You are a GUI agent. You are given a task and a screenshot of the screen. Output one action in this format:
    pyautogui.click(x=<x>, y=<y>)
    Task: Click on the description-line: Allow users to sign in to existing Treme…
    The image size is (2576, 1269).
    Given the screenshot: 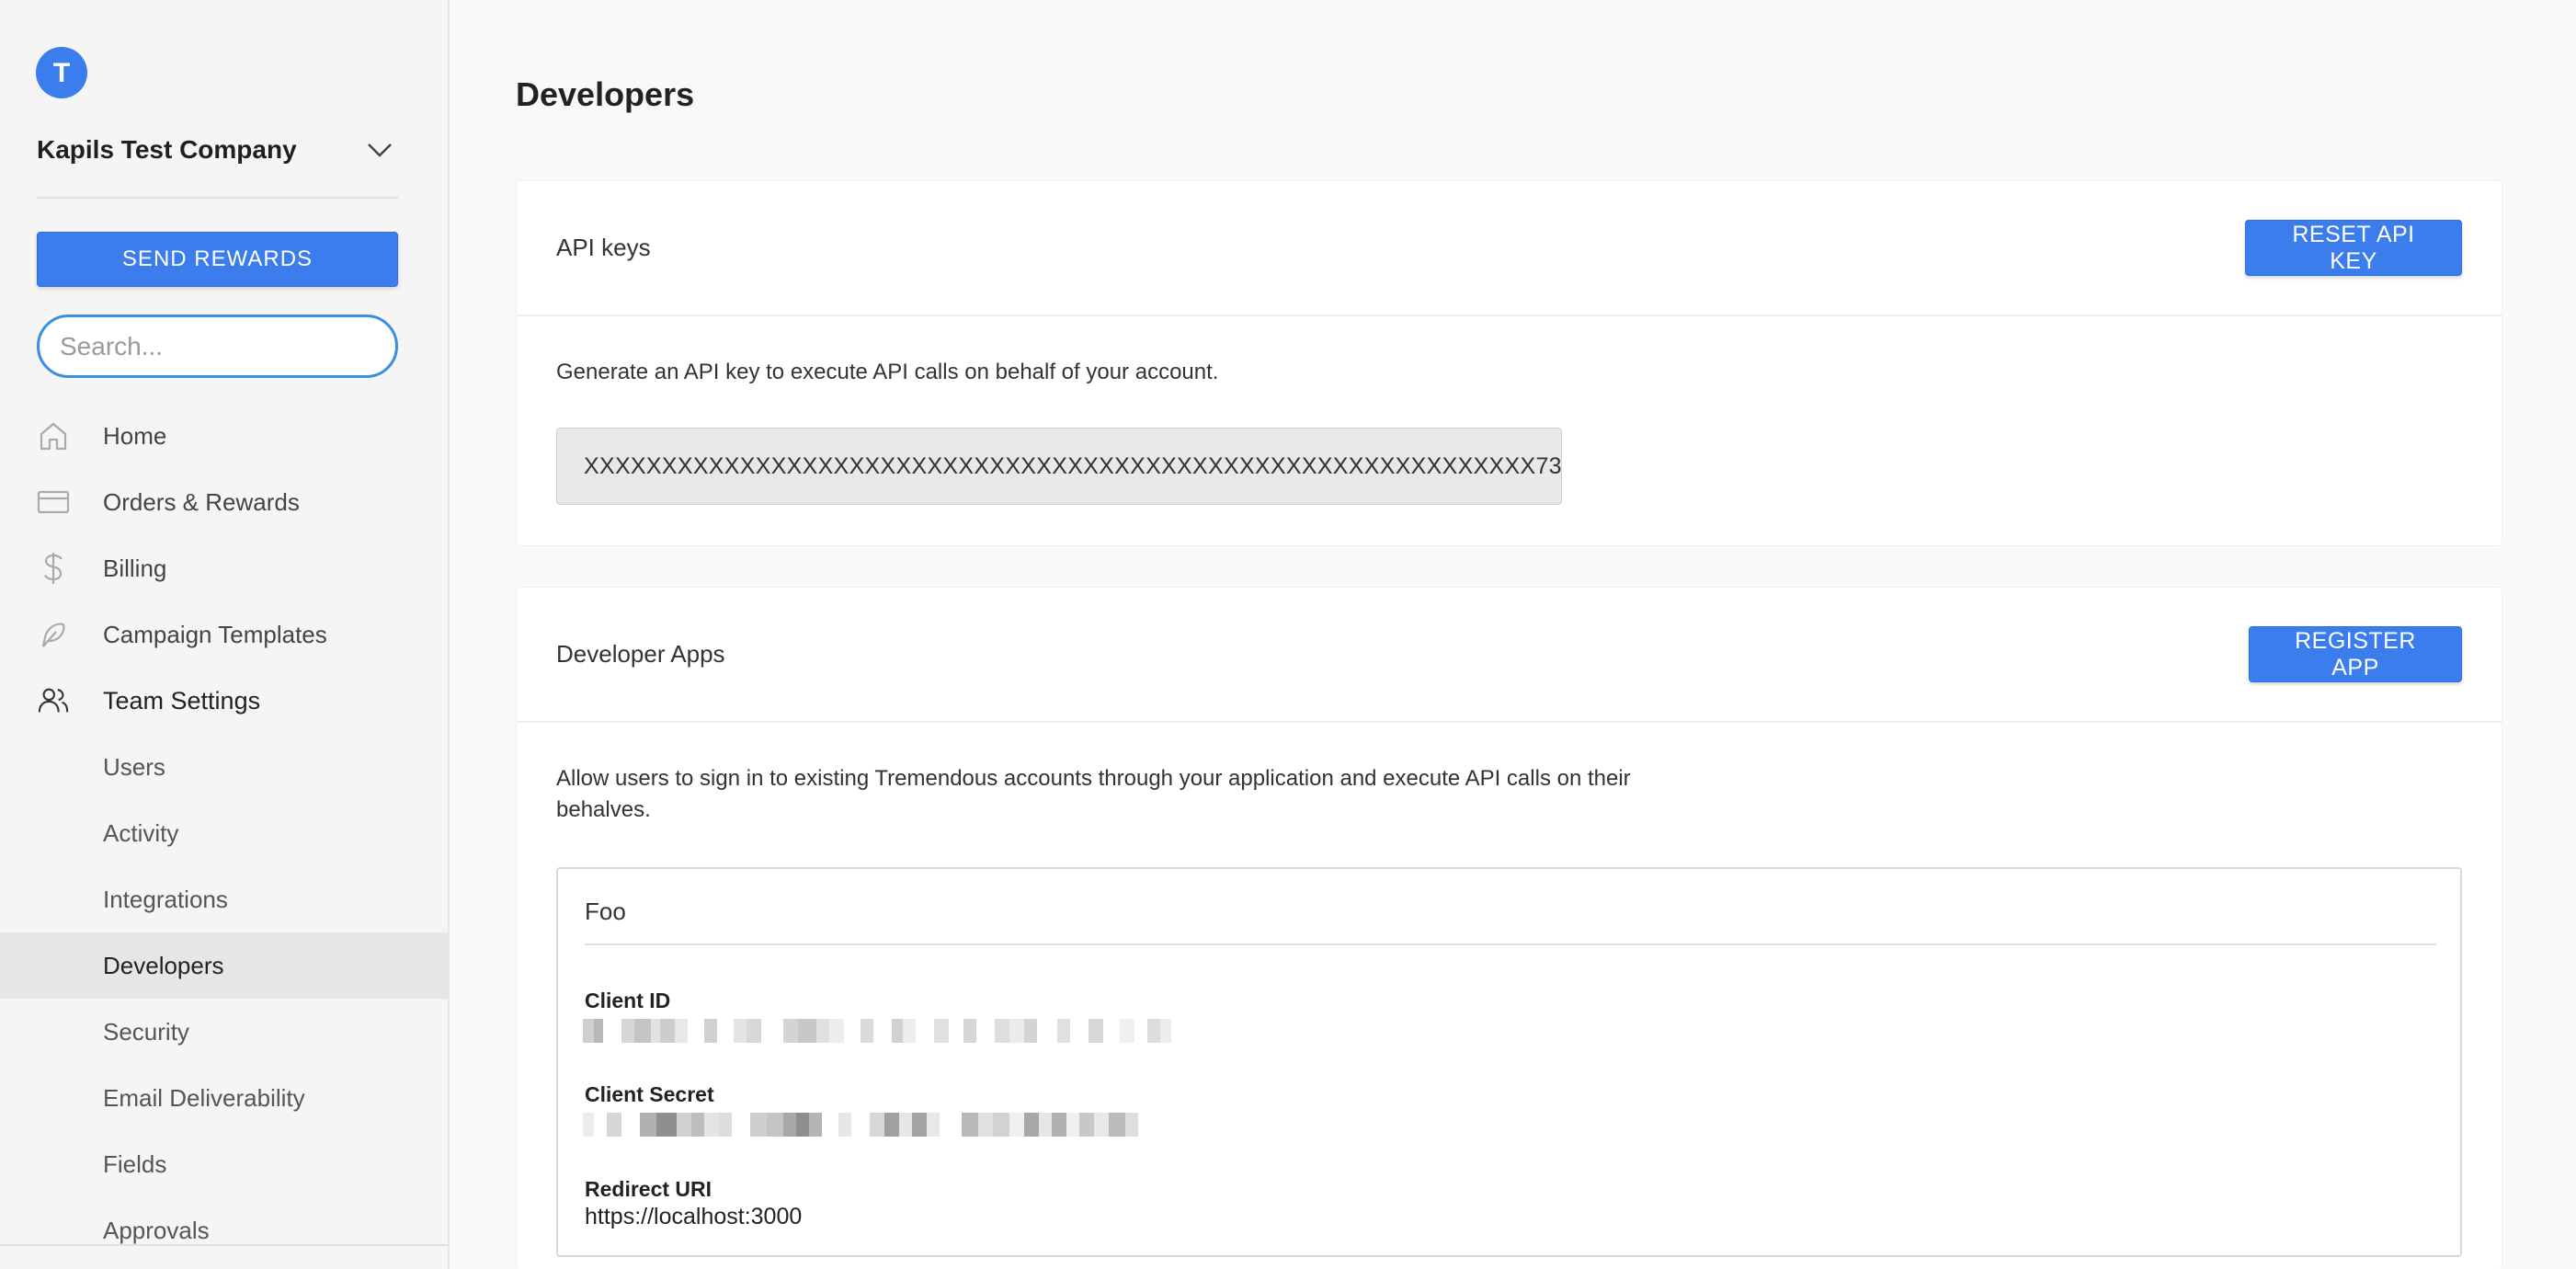 What is the action you would take?
    pyautogui.click(x=1093, y=779)
    